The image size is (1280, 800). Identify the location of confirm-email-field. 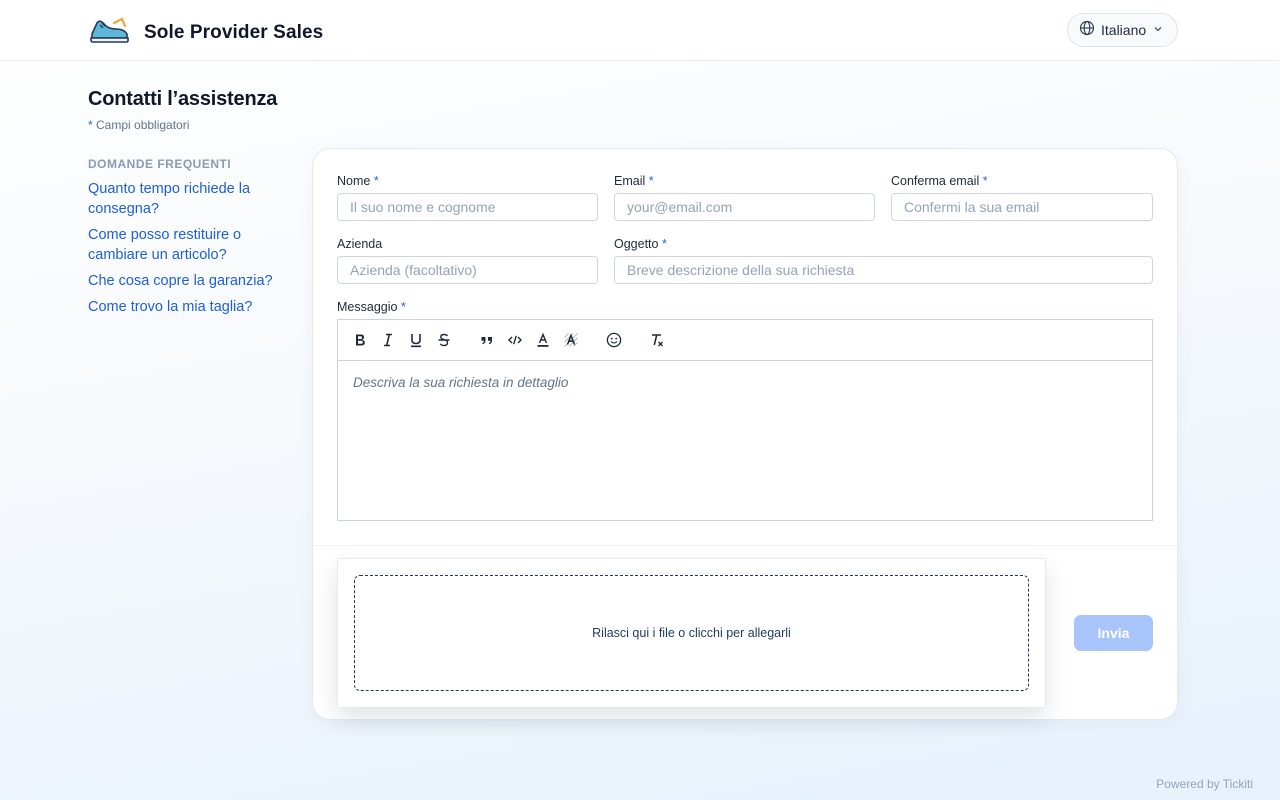
(1022, 207).